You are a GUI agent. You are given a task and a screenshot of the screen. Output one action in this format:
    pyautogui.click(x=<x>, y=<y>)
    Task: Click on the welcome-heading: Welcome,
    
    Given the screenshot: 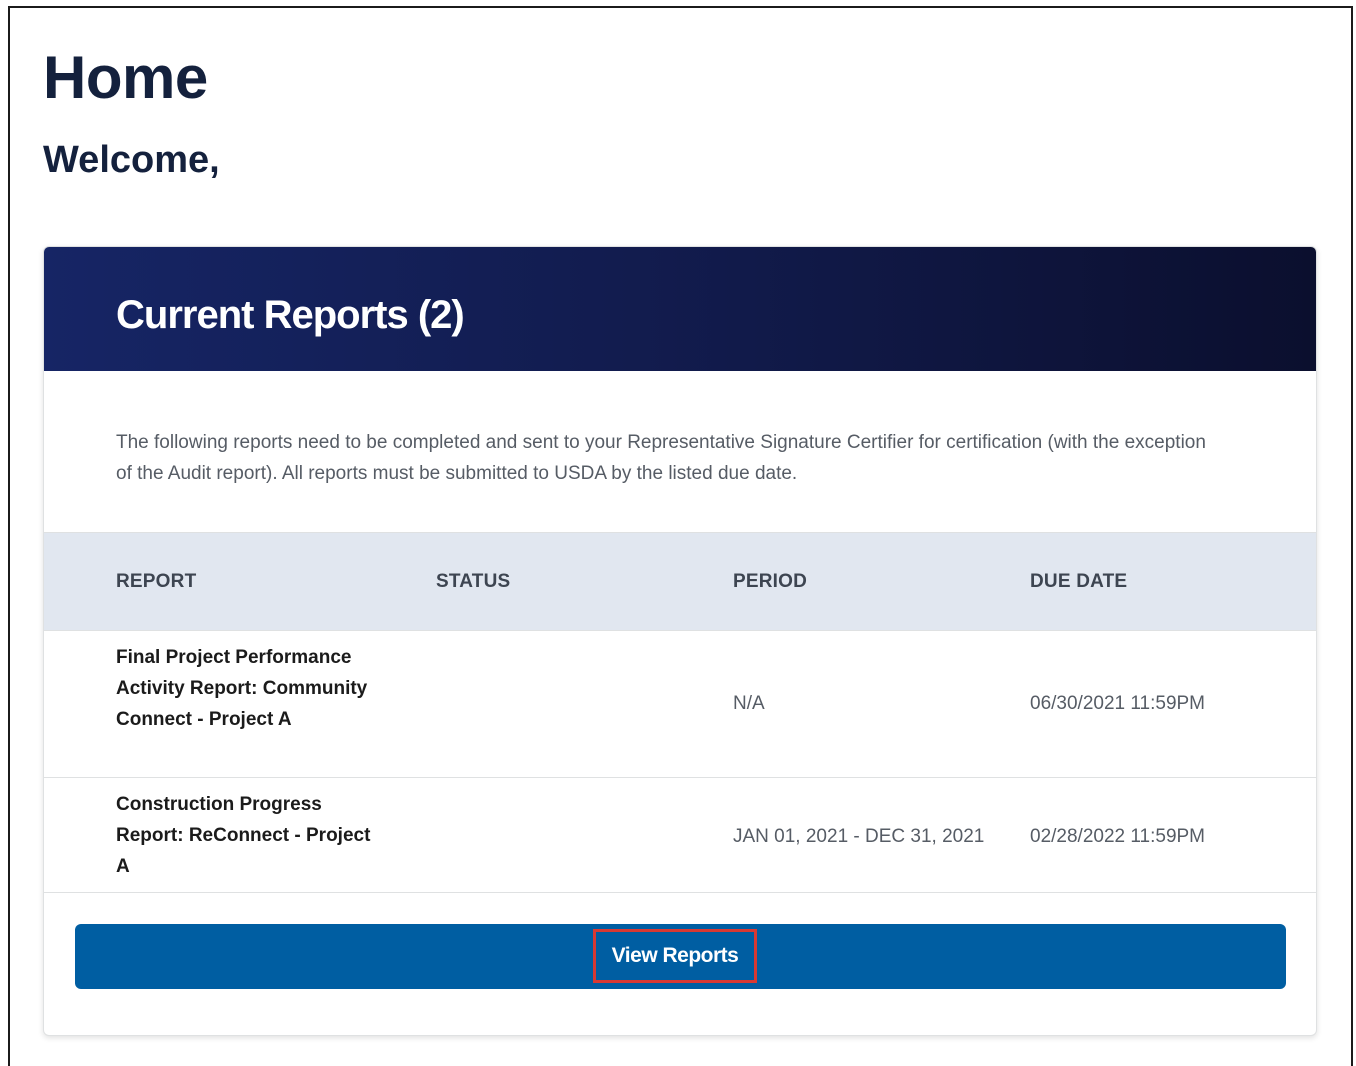 What is the action you would take?
    pyautogui.click(x=131, y=160)
    